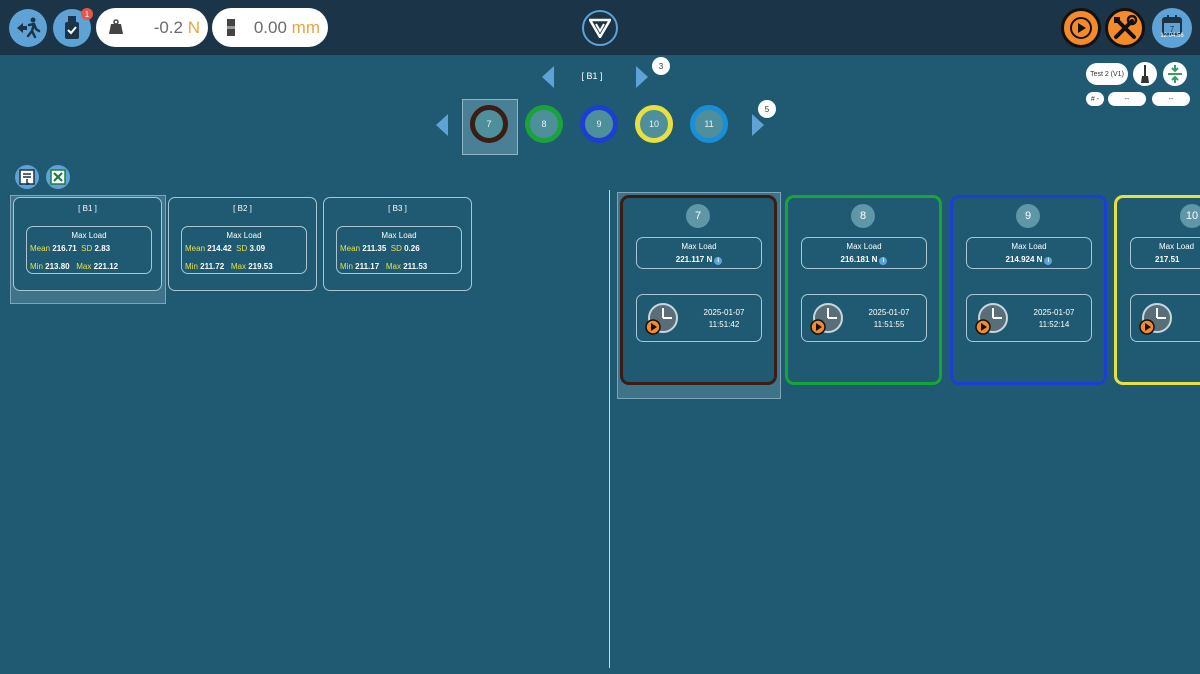 This screenshot has height=674, width=1200. Describe the element at coordinates (1172, 36) in the screenshot. I see `clock-time: 12:04:56` at that location.